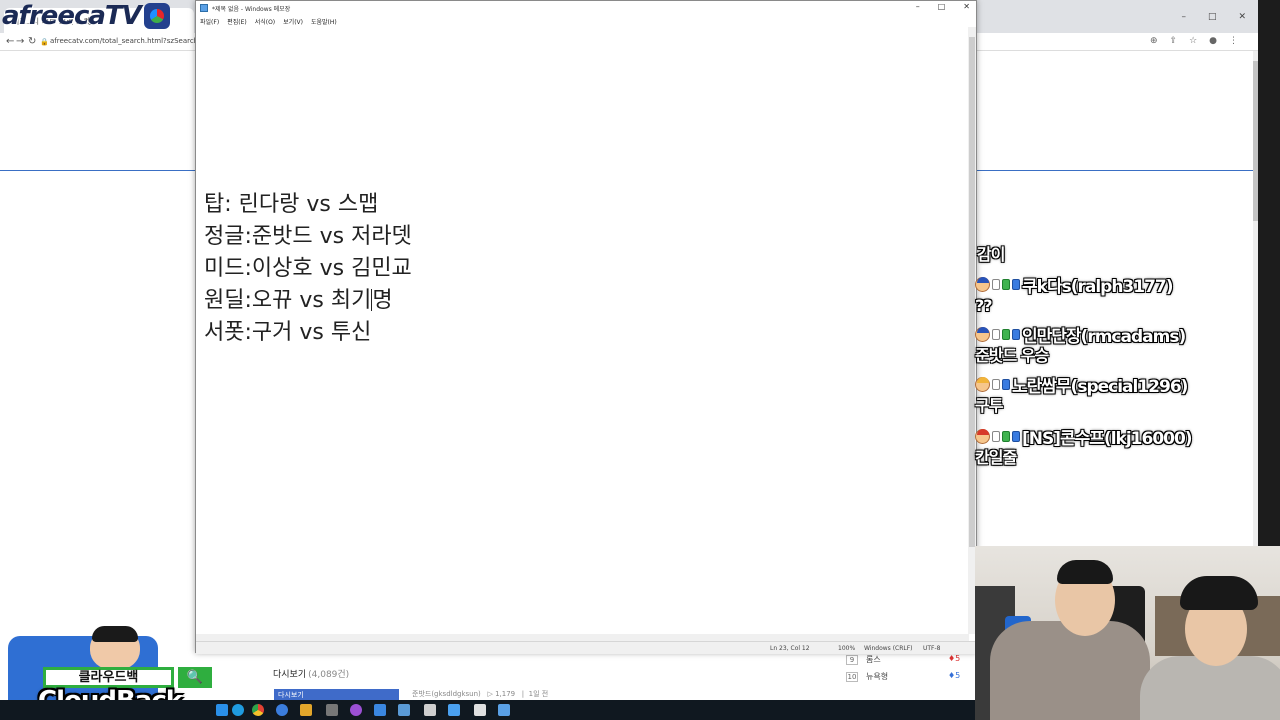 Image resolution: width=1280 pixels, height=720 pixels. Describe the element at coordinates (1107, 438) in the screenshot. I see `chat-username: [NS]콘수프(lkj16000)` at that location.